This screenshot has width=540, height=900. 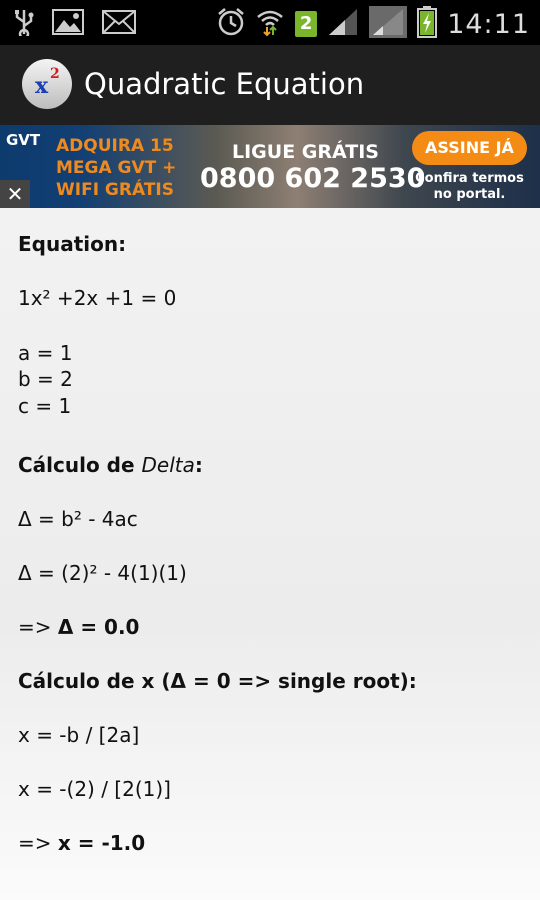 I want to click on app-logo-icon: x 2, so click(x=47, y=84).